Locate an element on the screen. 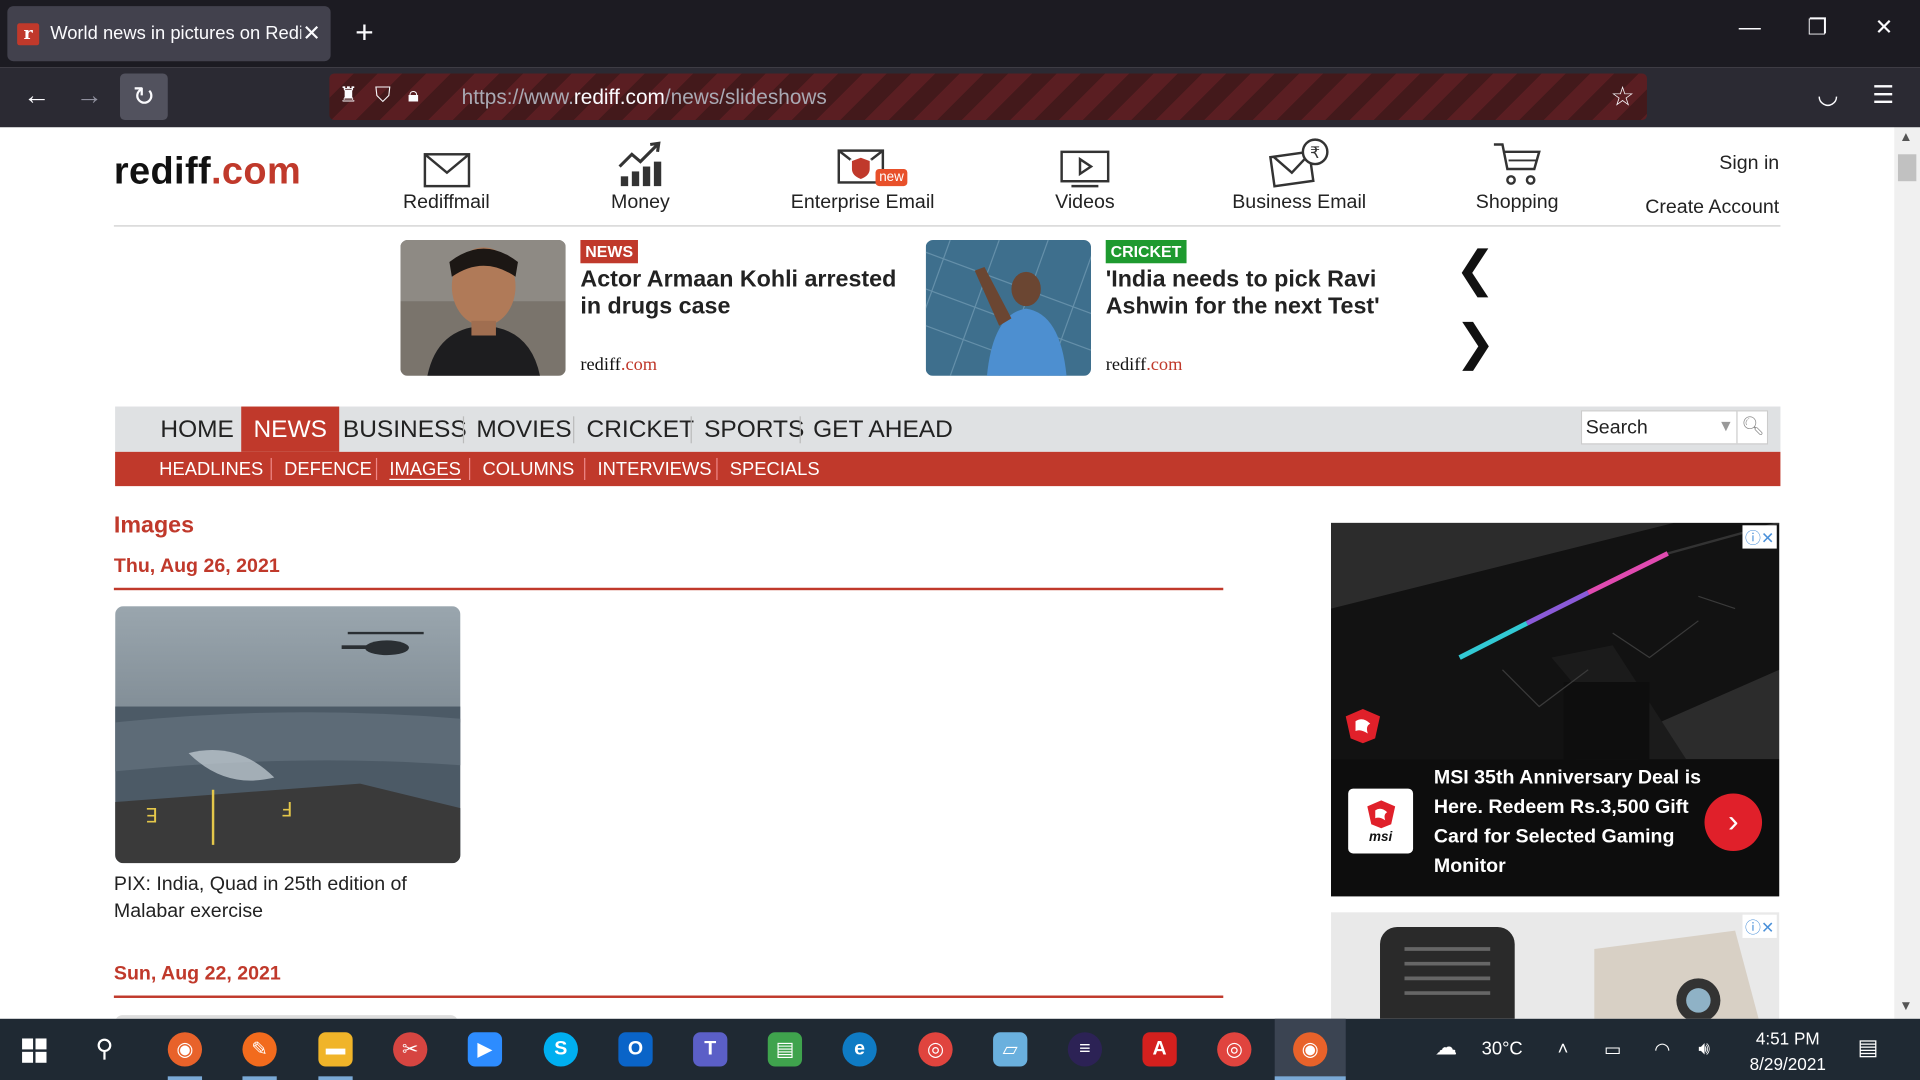  back-icon: ← is located at coordinates (36, 96).